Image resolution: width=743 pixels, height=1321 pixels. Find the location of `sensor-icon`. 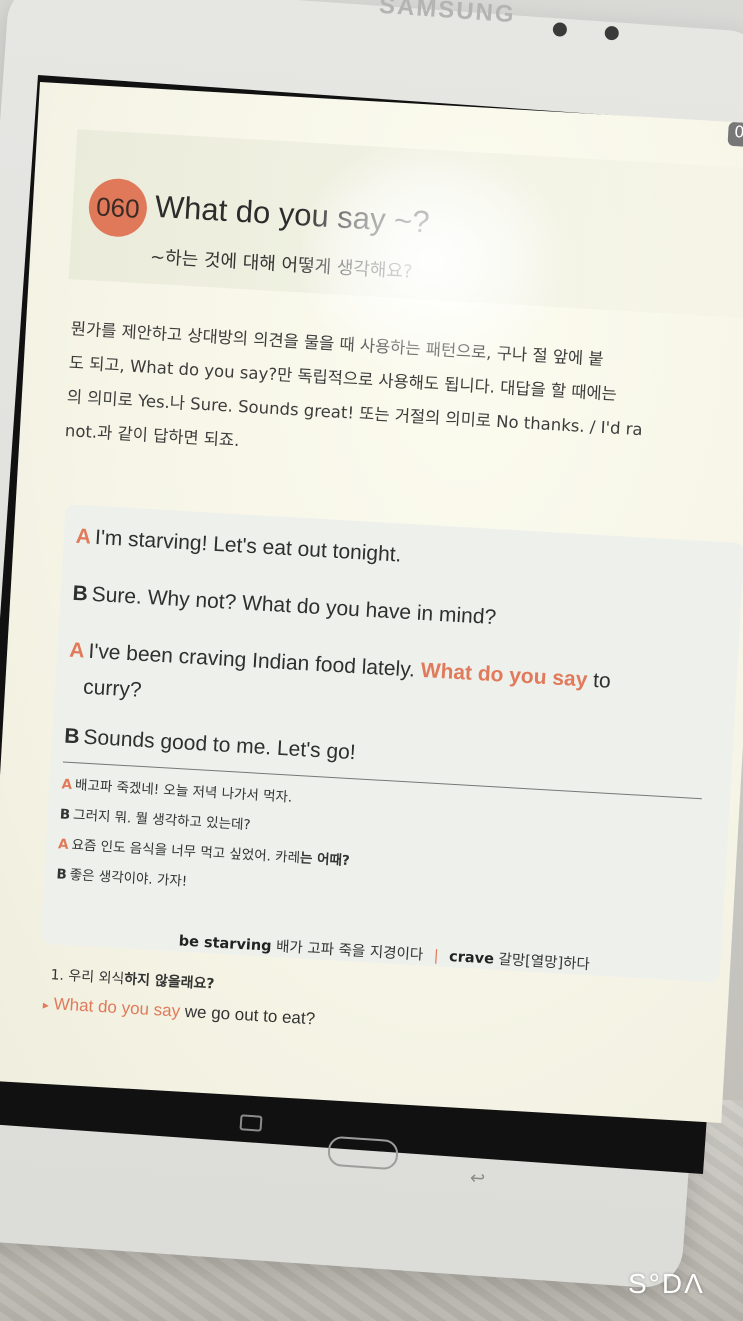

sensor-icon is located at coordinates (612, 33).